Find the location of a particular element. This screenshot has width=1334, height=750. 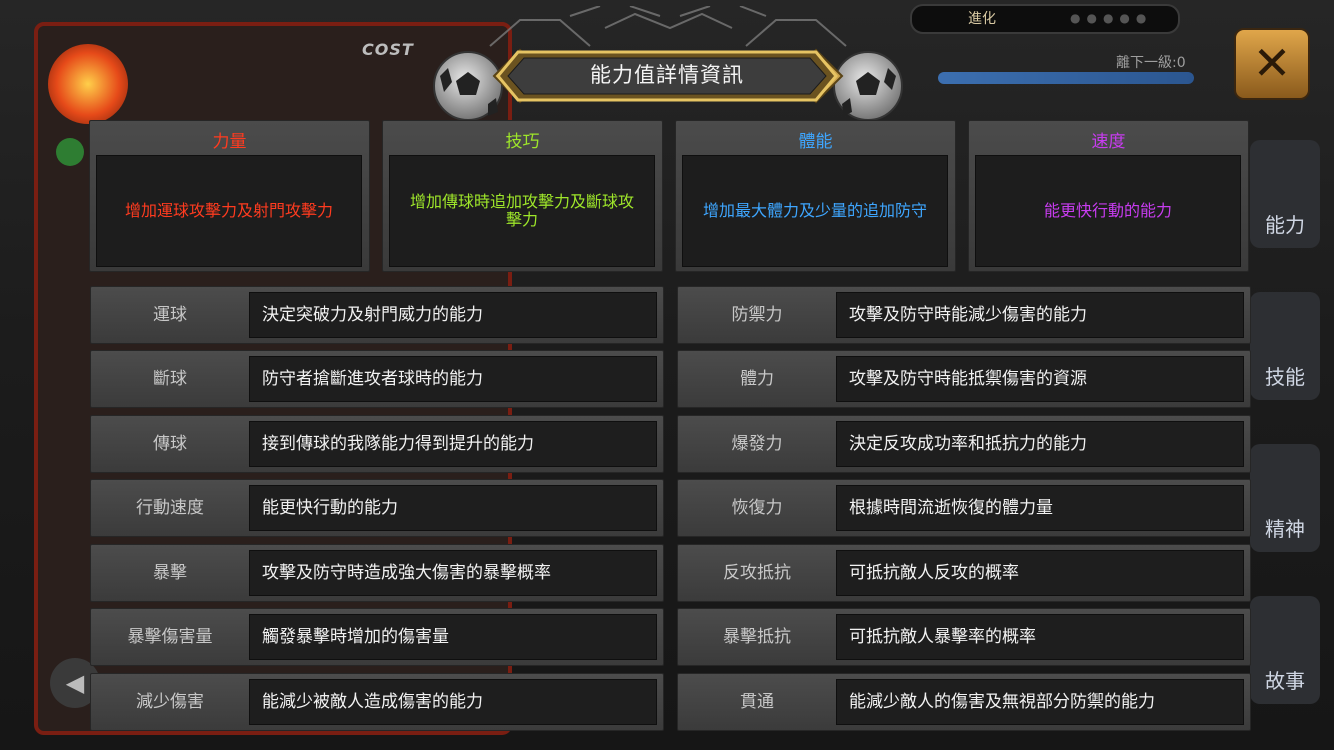

stat-desc-box: 可抵抗敵人反攻的概率 is located at coordinates (1040, 573).